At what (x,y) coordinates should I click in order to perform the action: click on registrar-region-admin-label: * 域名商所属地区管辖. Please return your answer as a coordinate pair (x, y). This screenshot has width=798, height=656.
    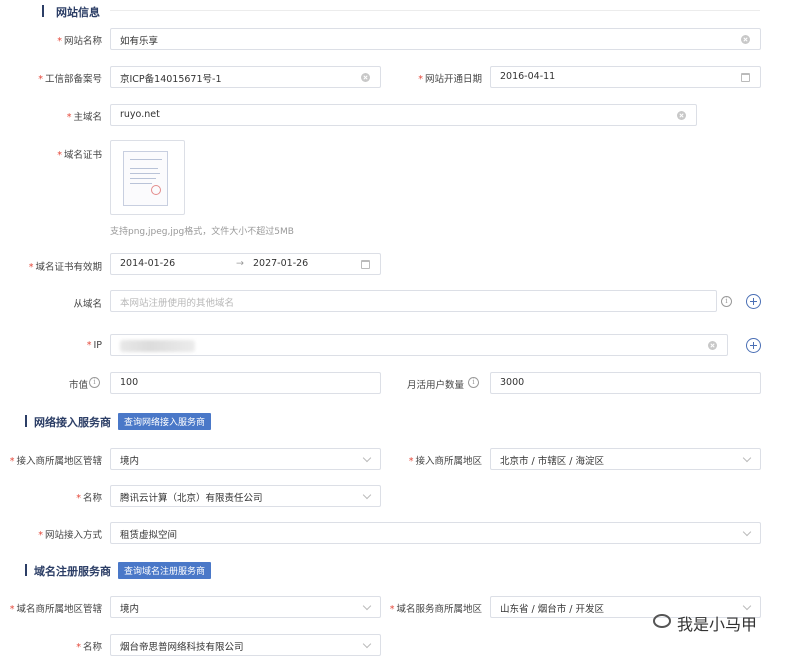
    Looking at the image, I should click on (55, 609).